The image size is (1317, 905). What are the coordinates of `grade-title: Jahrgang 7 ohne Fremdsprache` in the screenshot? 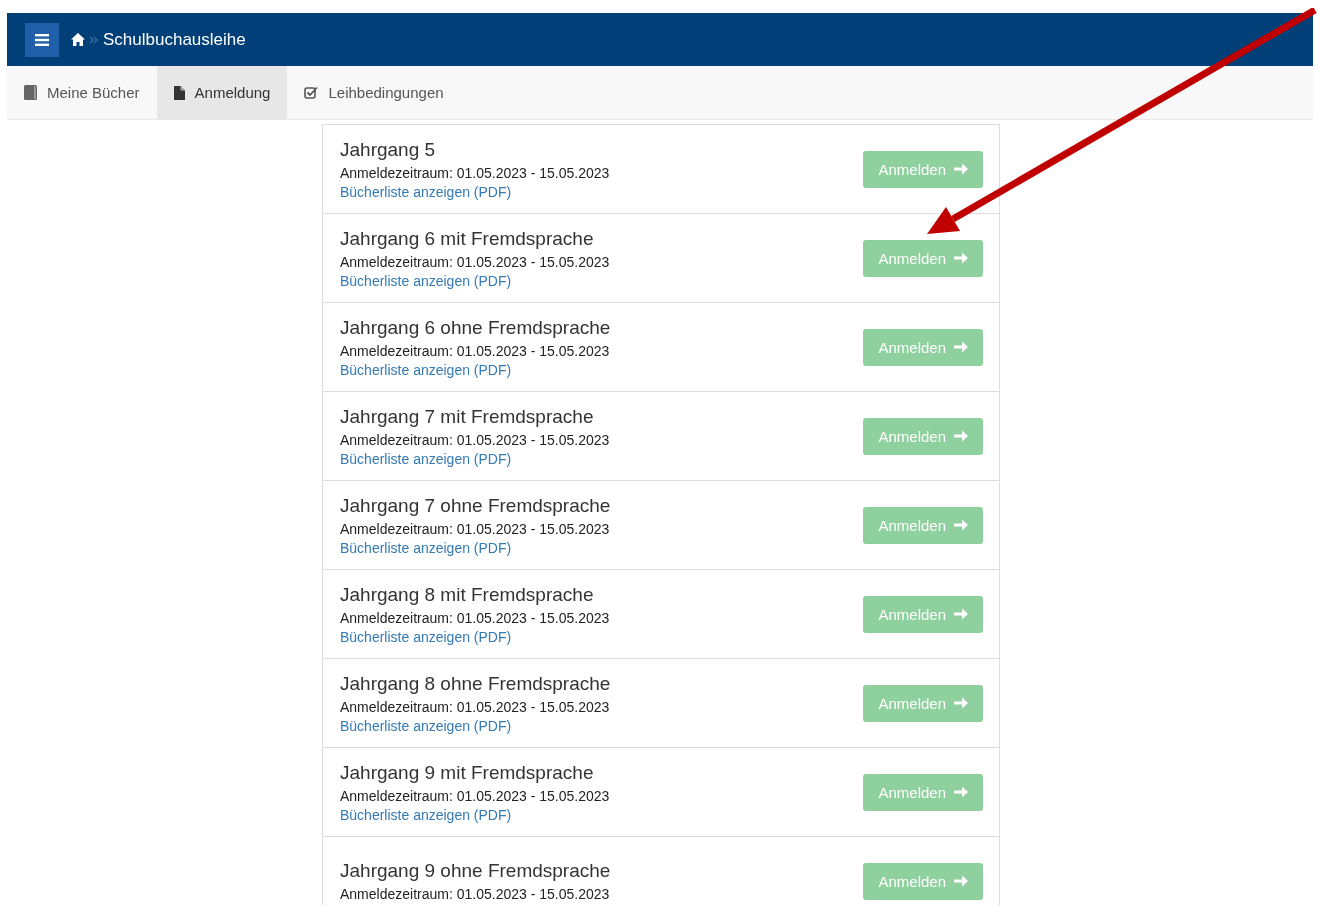 It's located at (475, 505).